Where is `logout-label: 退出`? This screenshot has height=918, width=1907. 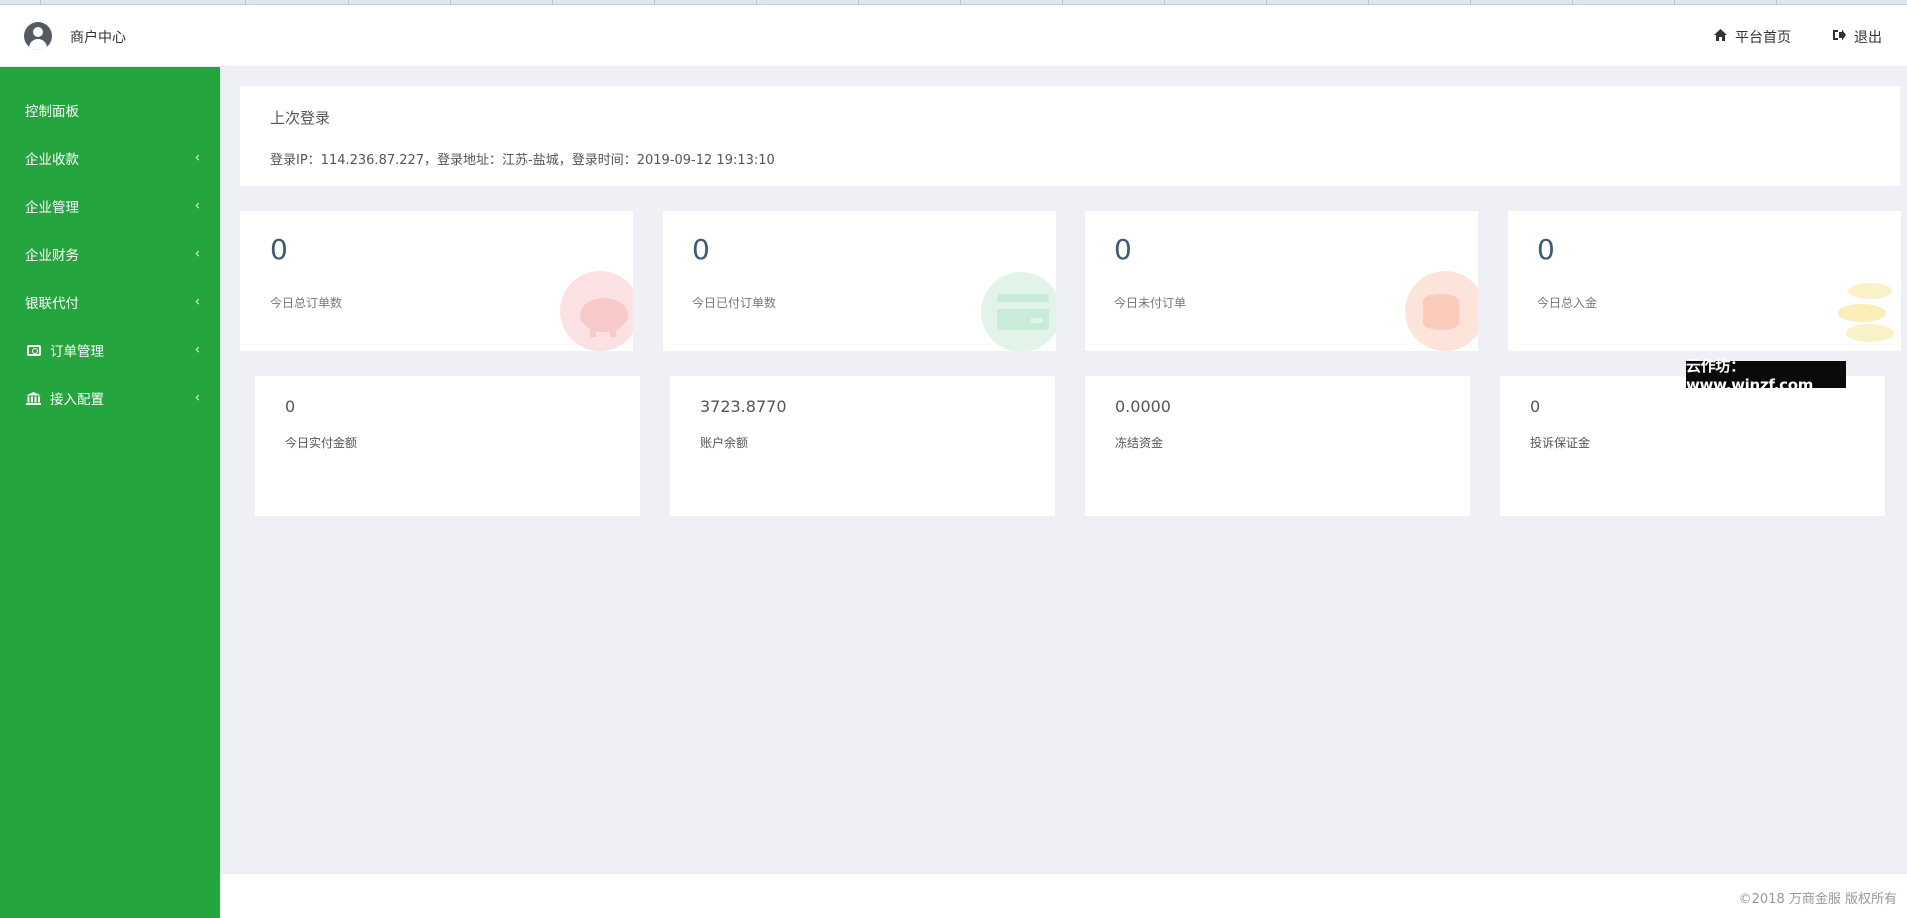 logout-label: 退出 is located at coordinates (1868, 38).